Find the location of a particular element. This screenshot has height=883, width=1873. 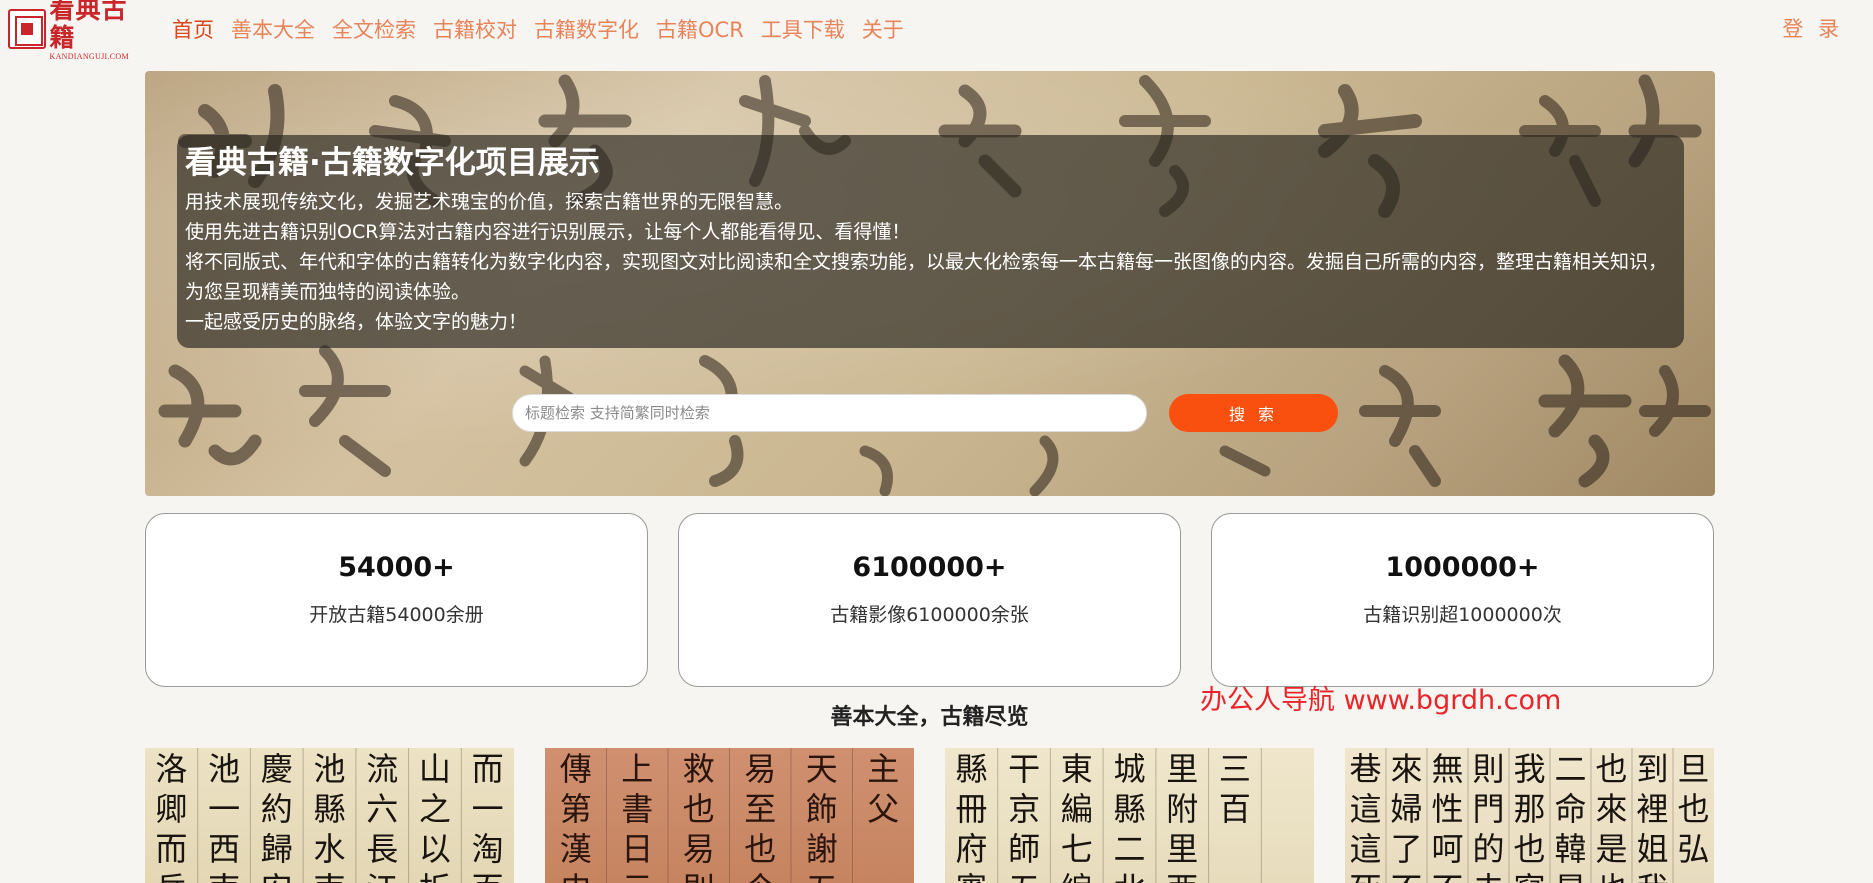

book-glyph: 那 is located at coordinates (1529, 809).